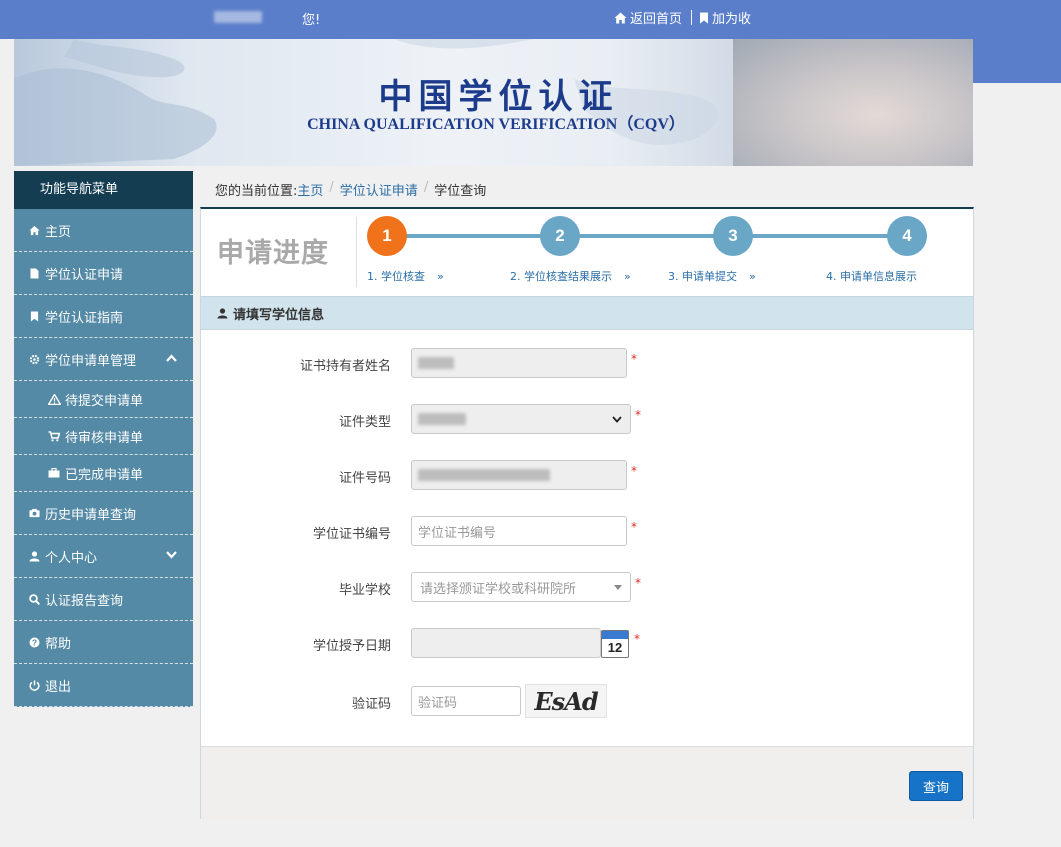 The image size is (1061, 847). What do you see at coordinates (273, 253) in the screenshot?
I see `progress-title: 申请进度` at bounding box center [273, 253].